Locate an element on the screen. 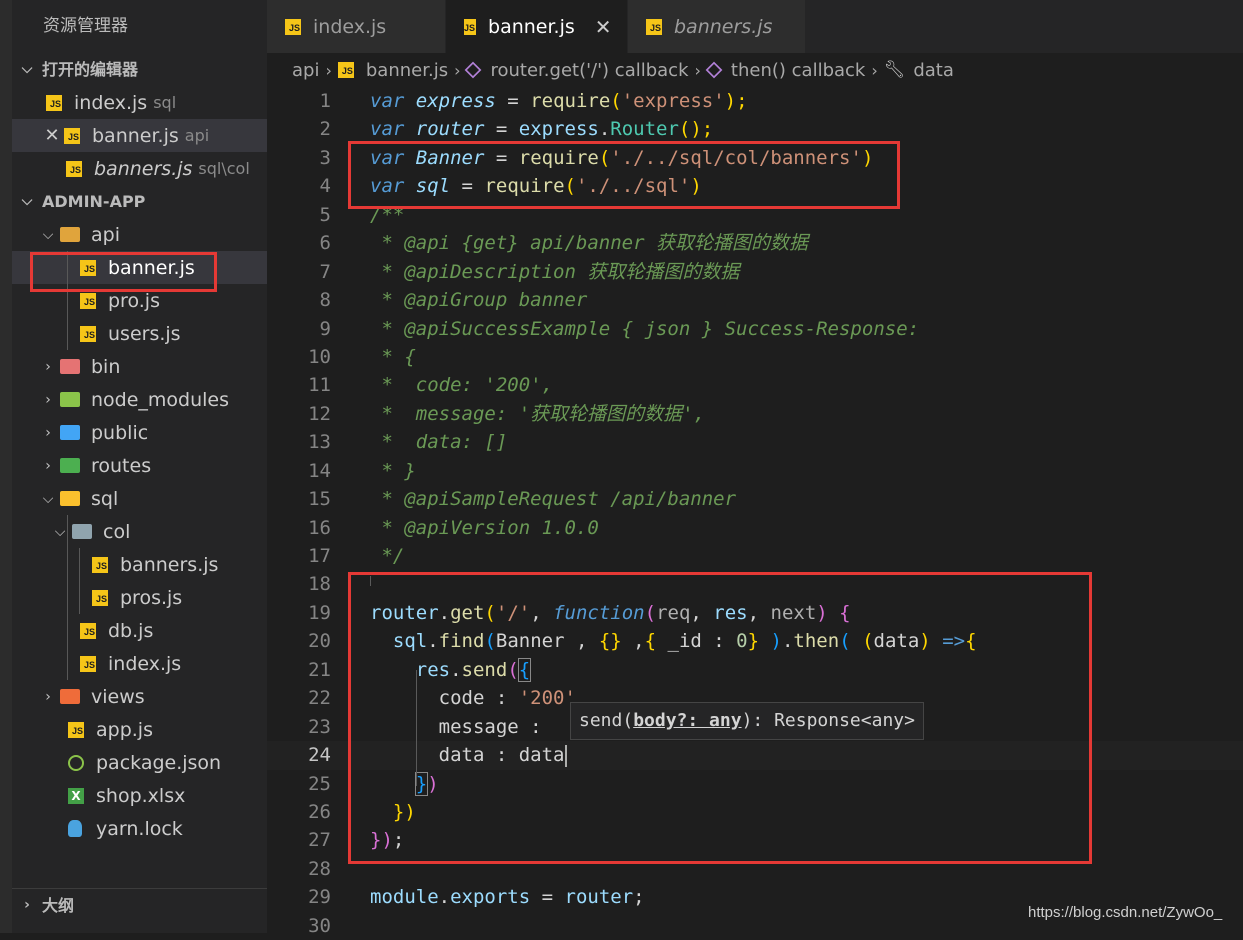 The height and width of the screenshot is (940, 1243). comment: { json } Success-Response: is located at coordinates (765, 328).